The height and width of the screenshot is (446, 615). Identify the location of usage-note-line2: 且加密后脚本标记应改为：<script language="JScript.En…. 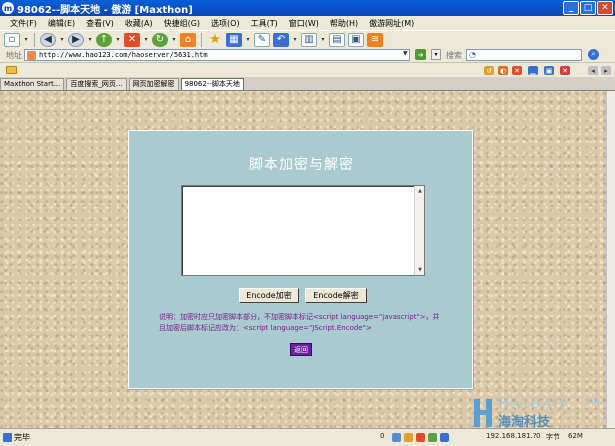
(265, 328).